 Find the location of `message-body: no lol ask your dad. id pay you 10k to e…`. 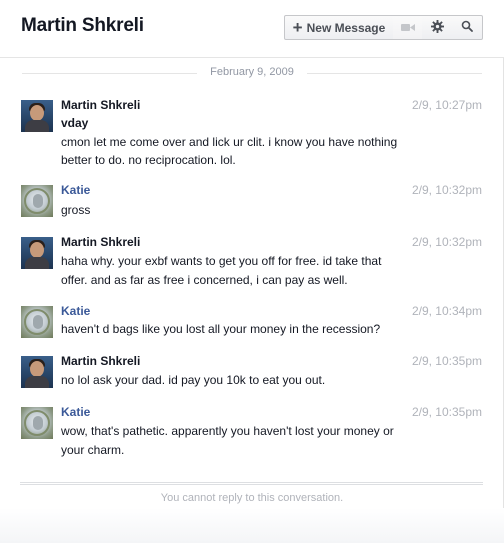

message-body: no lol ask your dad. id pay you 10k to e… is located at coordinates (241, 380).